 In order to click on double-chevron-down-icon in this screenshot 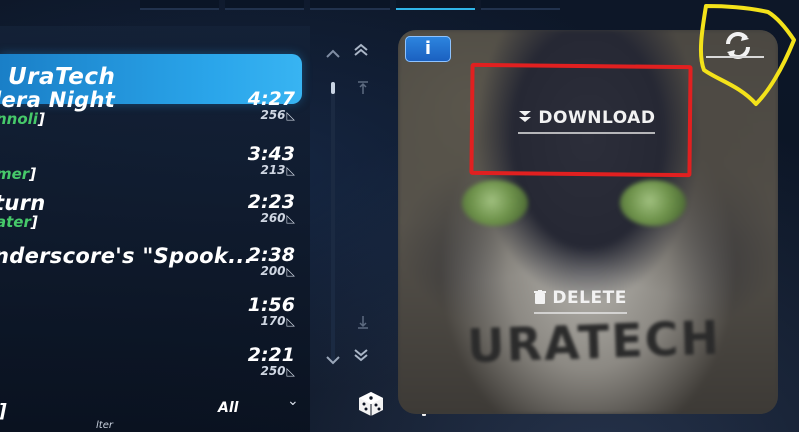, I will do `click(361, 356)`.